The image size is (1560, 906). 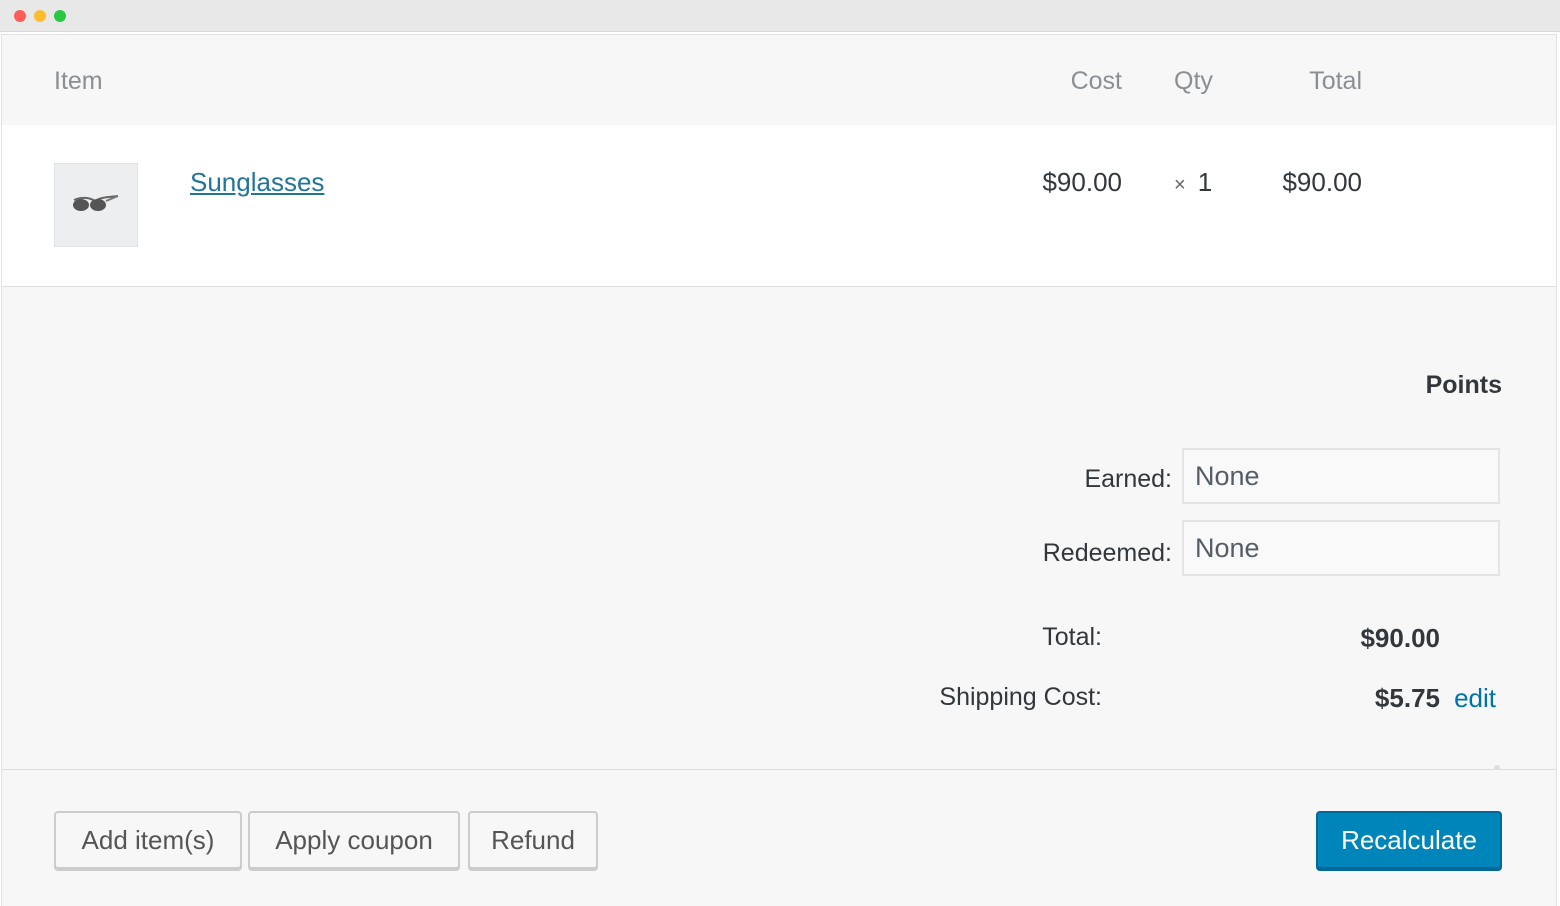 What do you see at coordinates (1128, 479) in the screenshot?
I see `earned-label: Earned:` at bounding box center [1128, 479].